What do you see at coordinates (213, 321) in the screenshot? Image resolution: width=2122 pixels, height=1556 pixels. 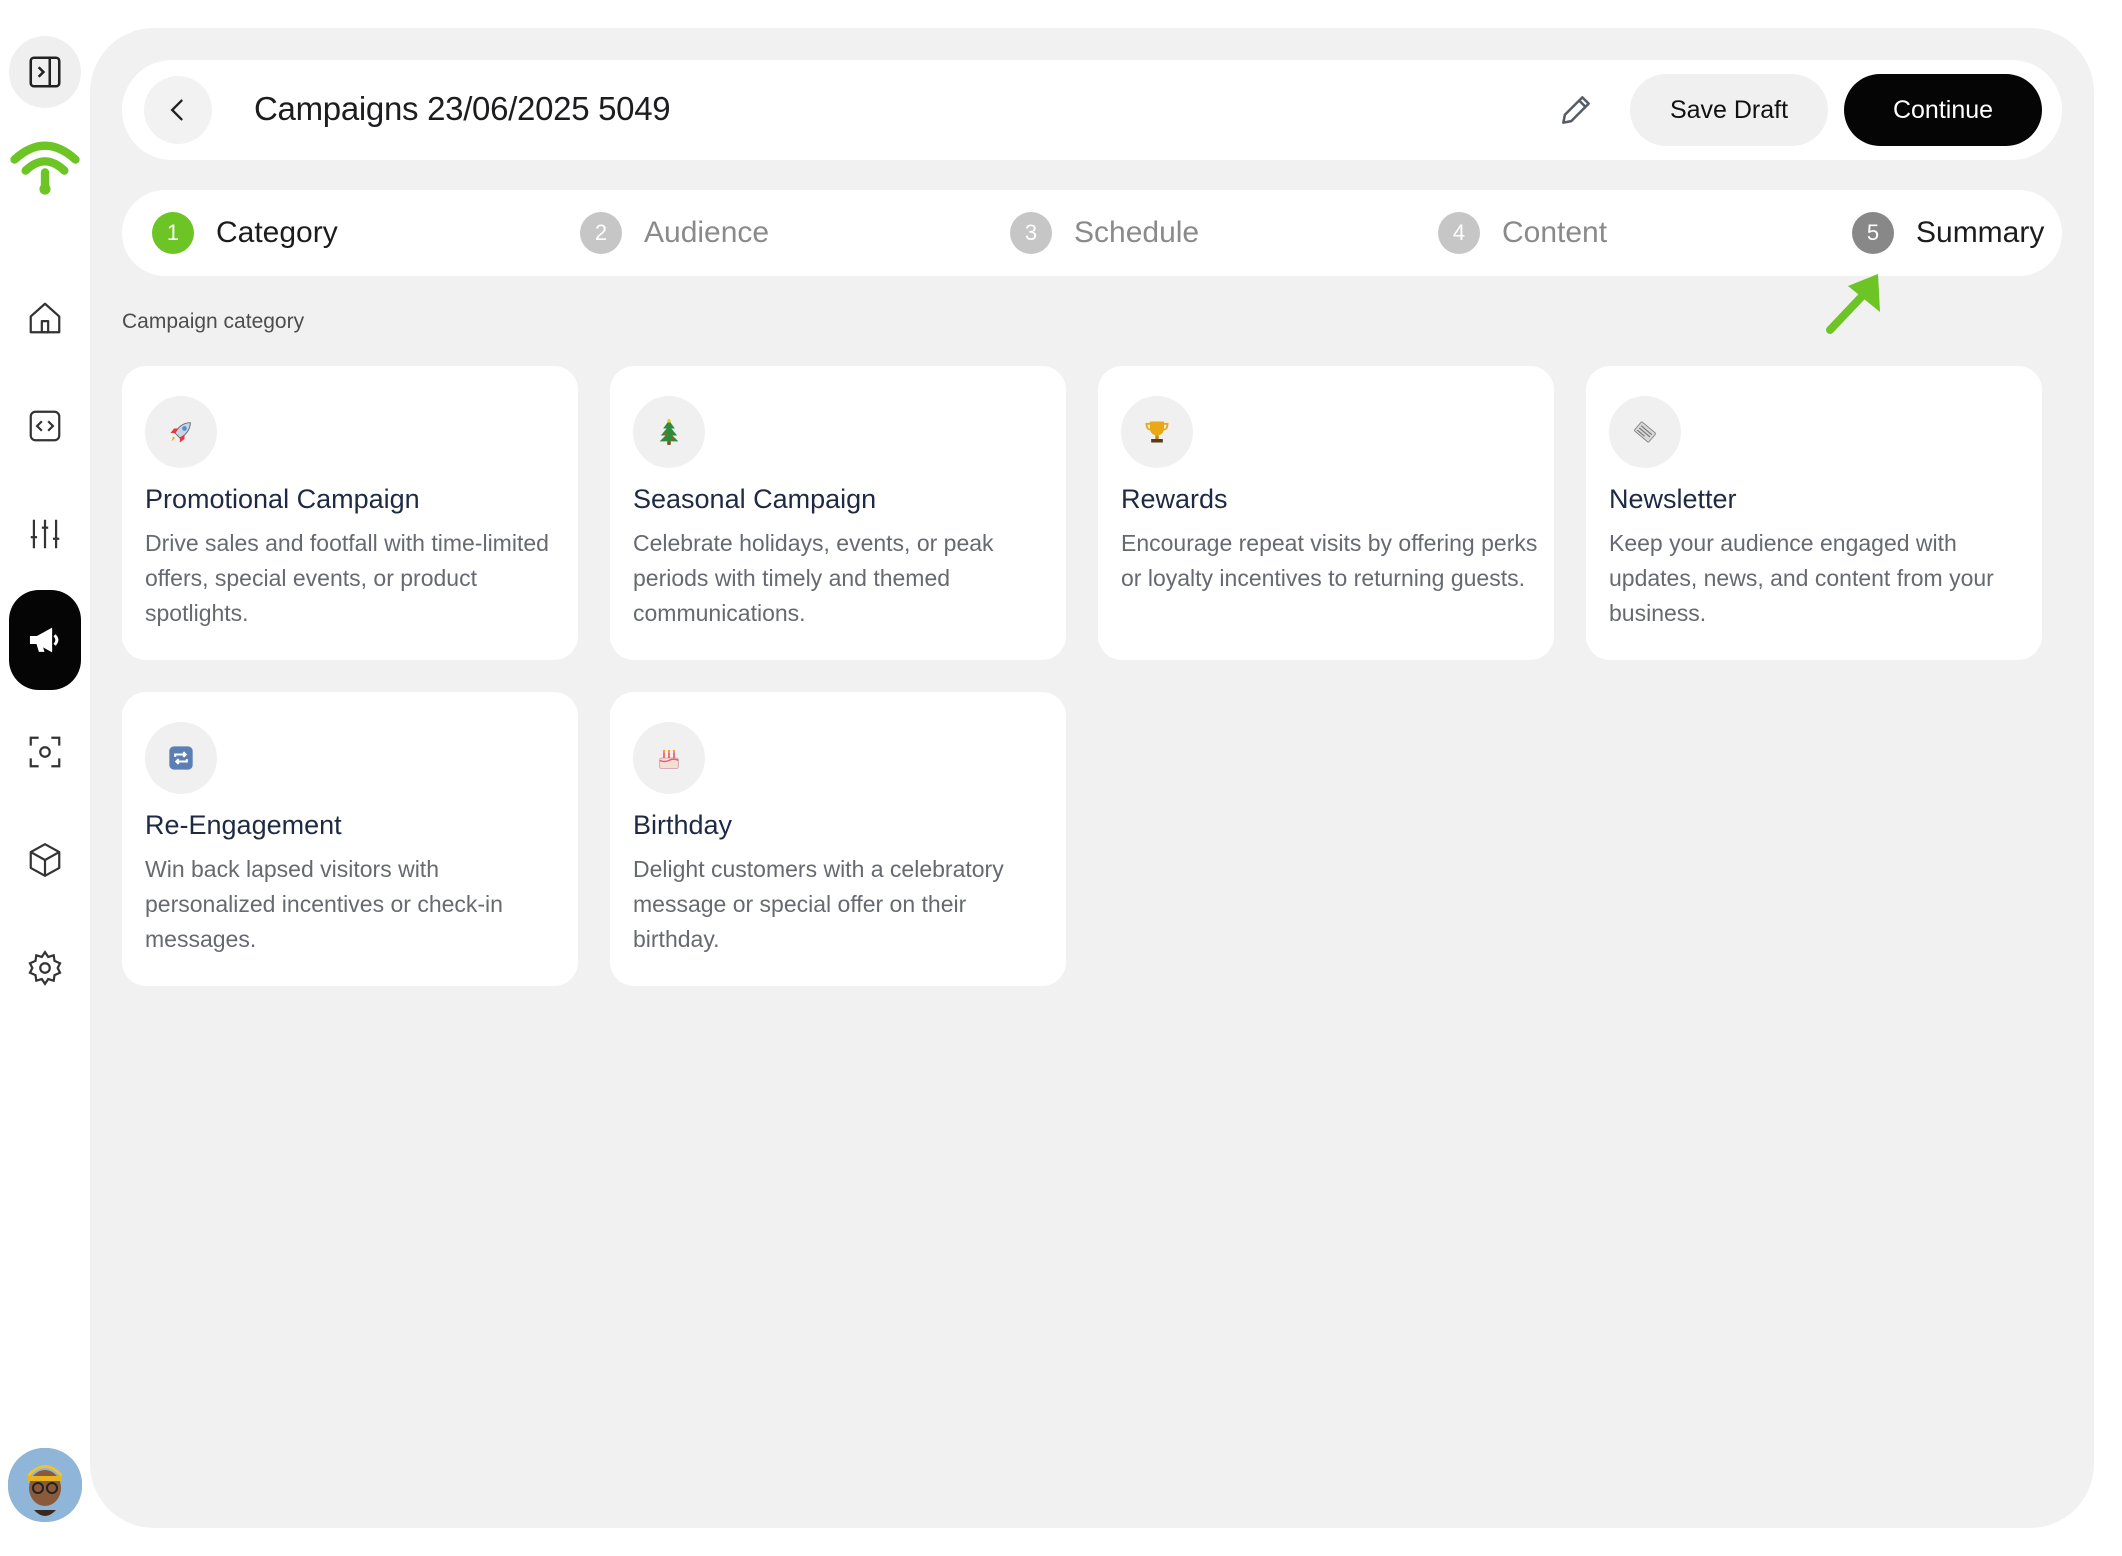 I see `section-label: Campaign category` at bounding box center [213, 321].